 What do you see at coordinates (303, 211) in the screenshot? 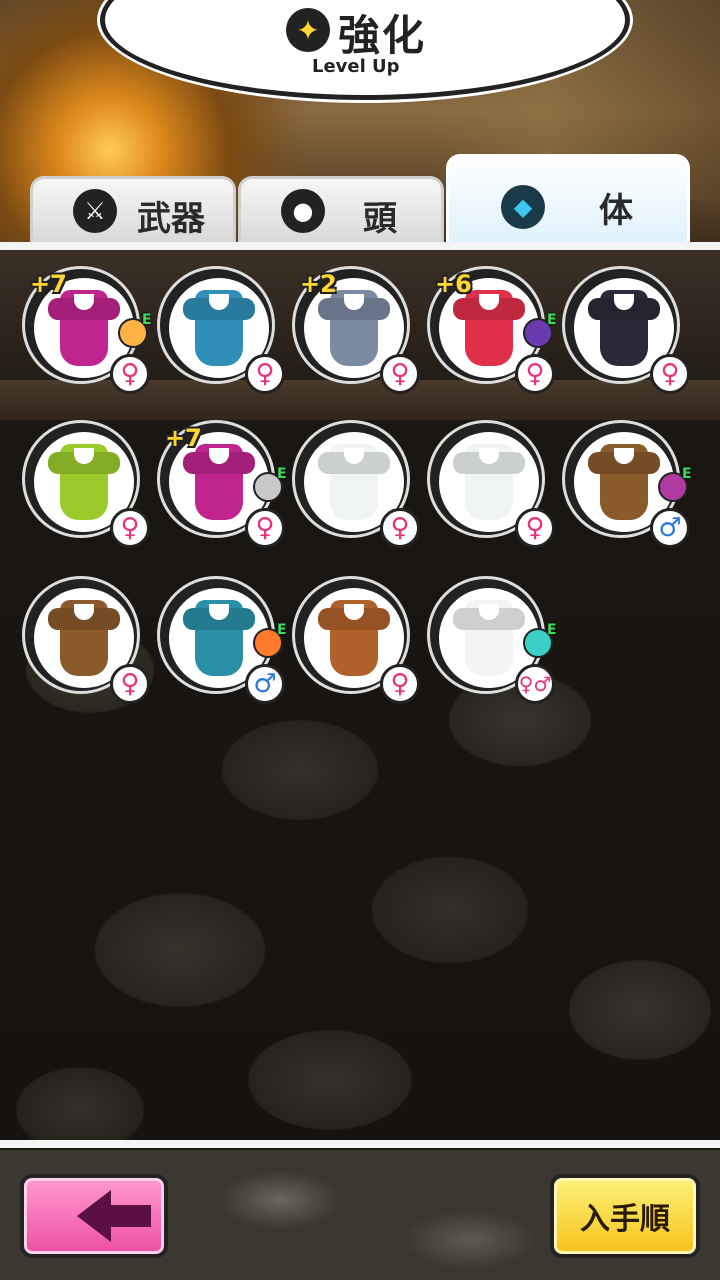
I see `head-icon: ●` at bounding box center [303, 211].